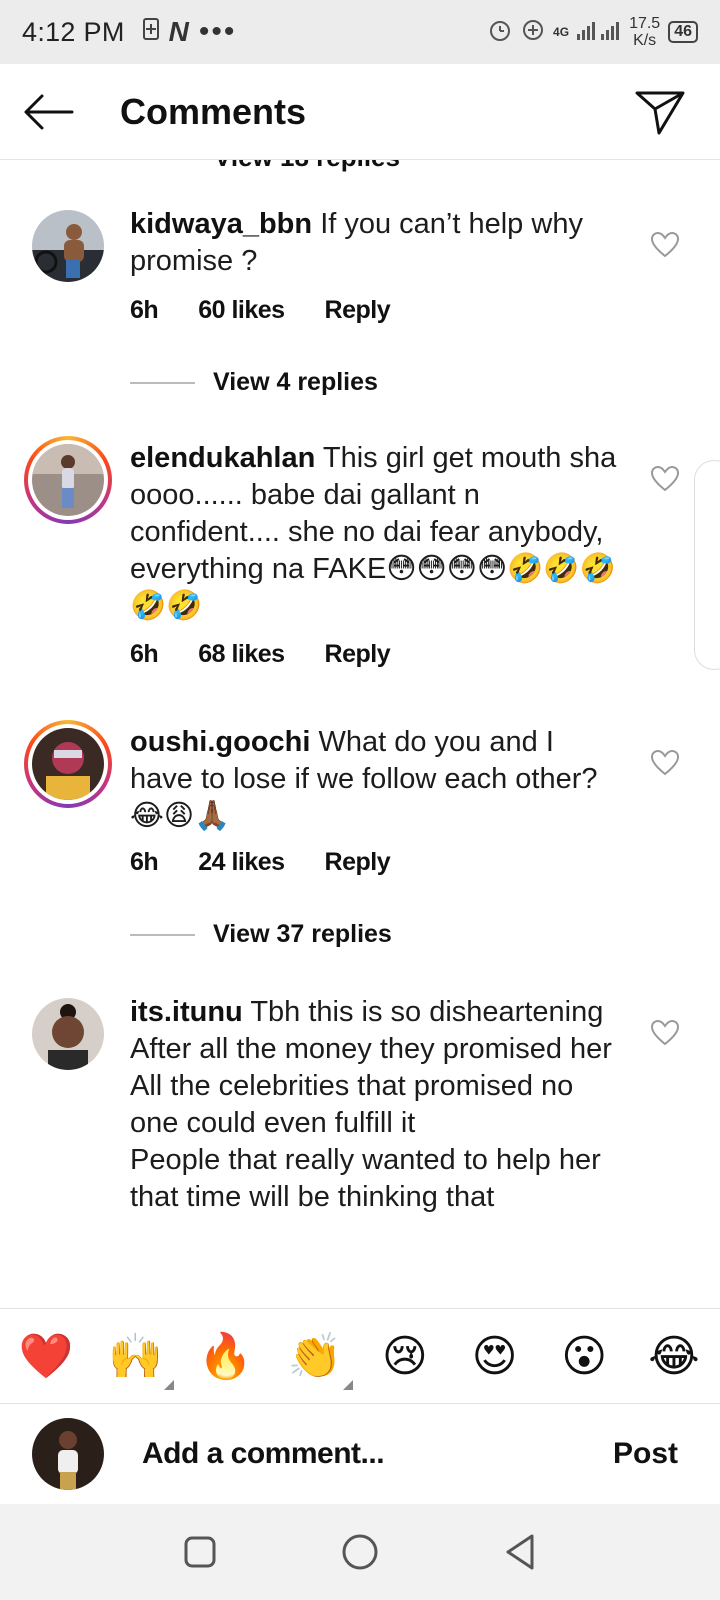 The image size is (720, 1600). Describe the element at coordinates (241, 310) in the screenshot. I see `comment-likes: 60 likes` at that location.